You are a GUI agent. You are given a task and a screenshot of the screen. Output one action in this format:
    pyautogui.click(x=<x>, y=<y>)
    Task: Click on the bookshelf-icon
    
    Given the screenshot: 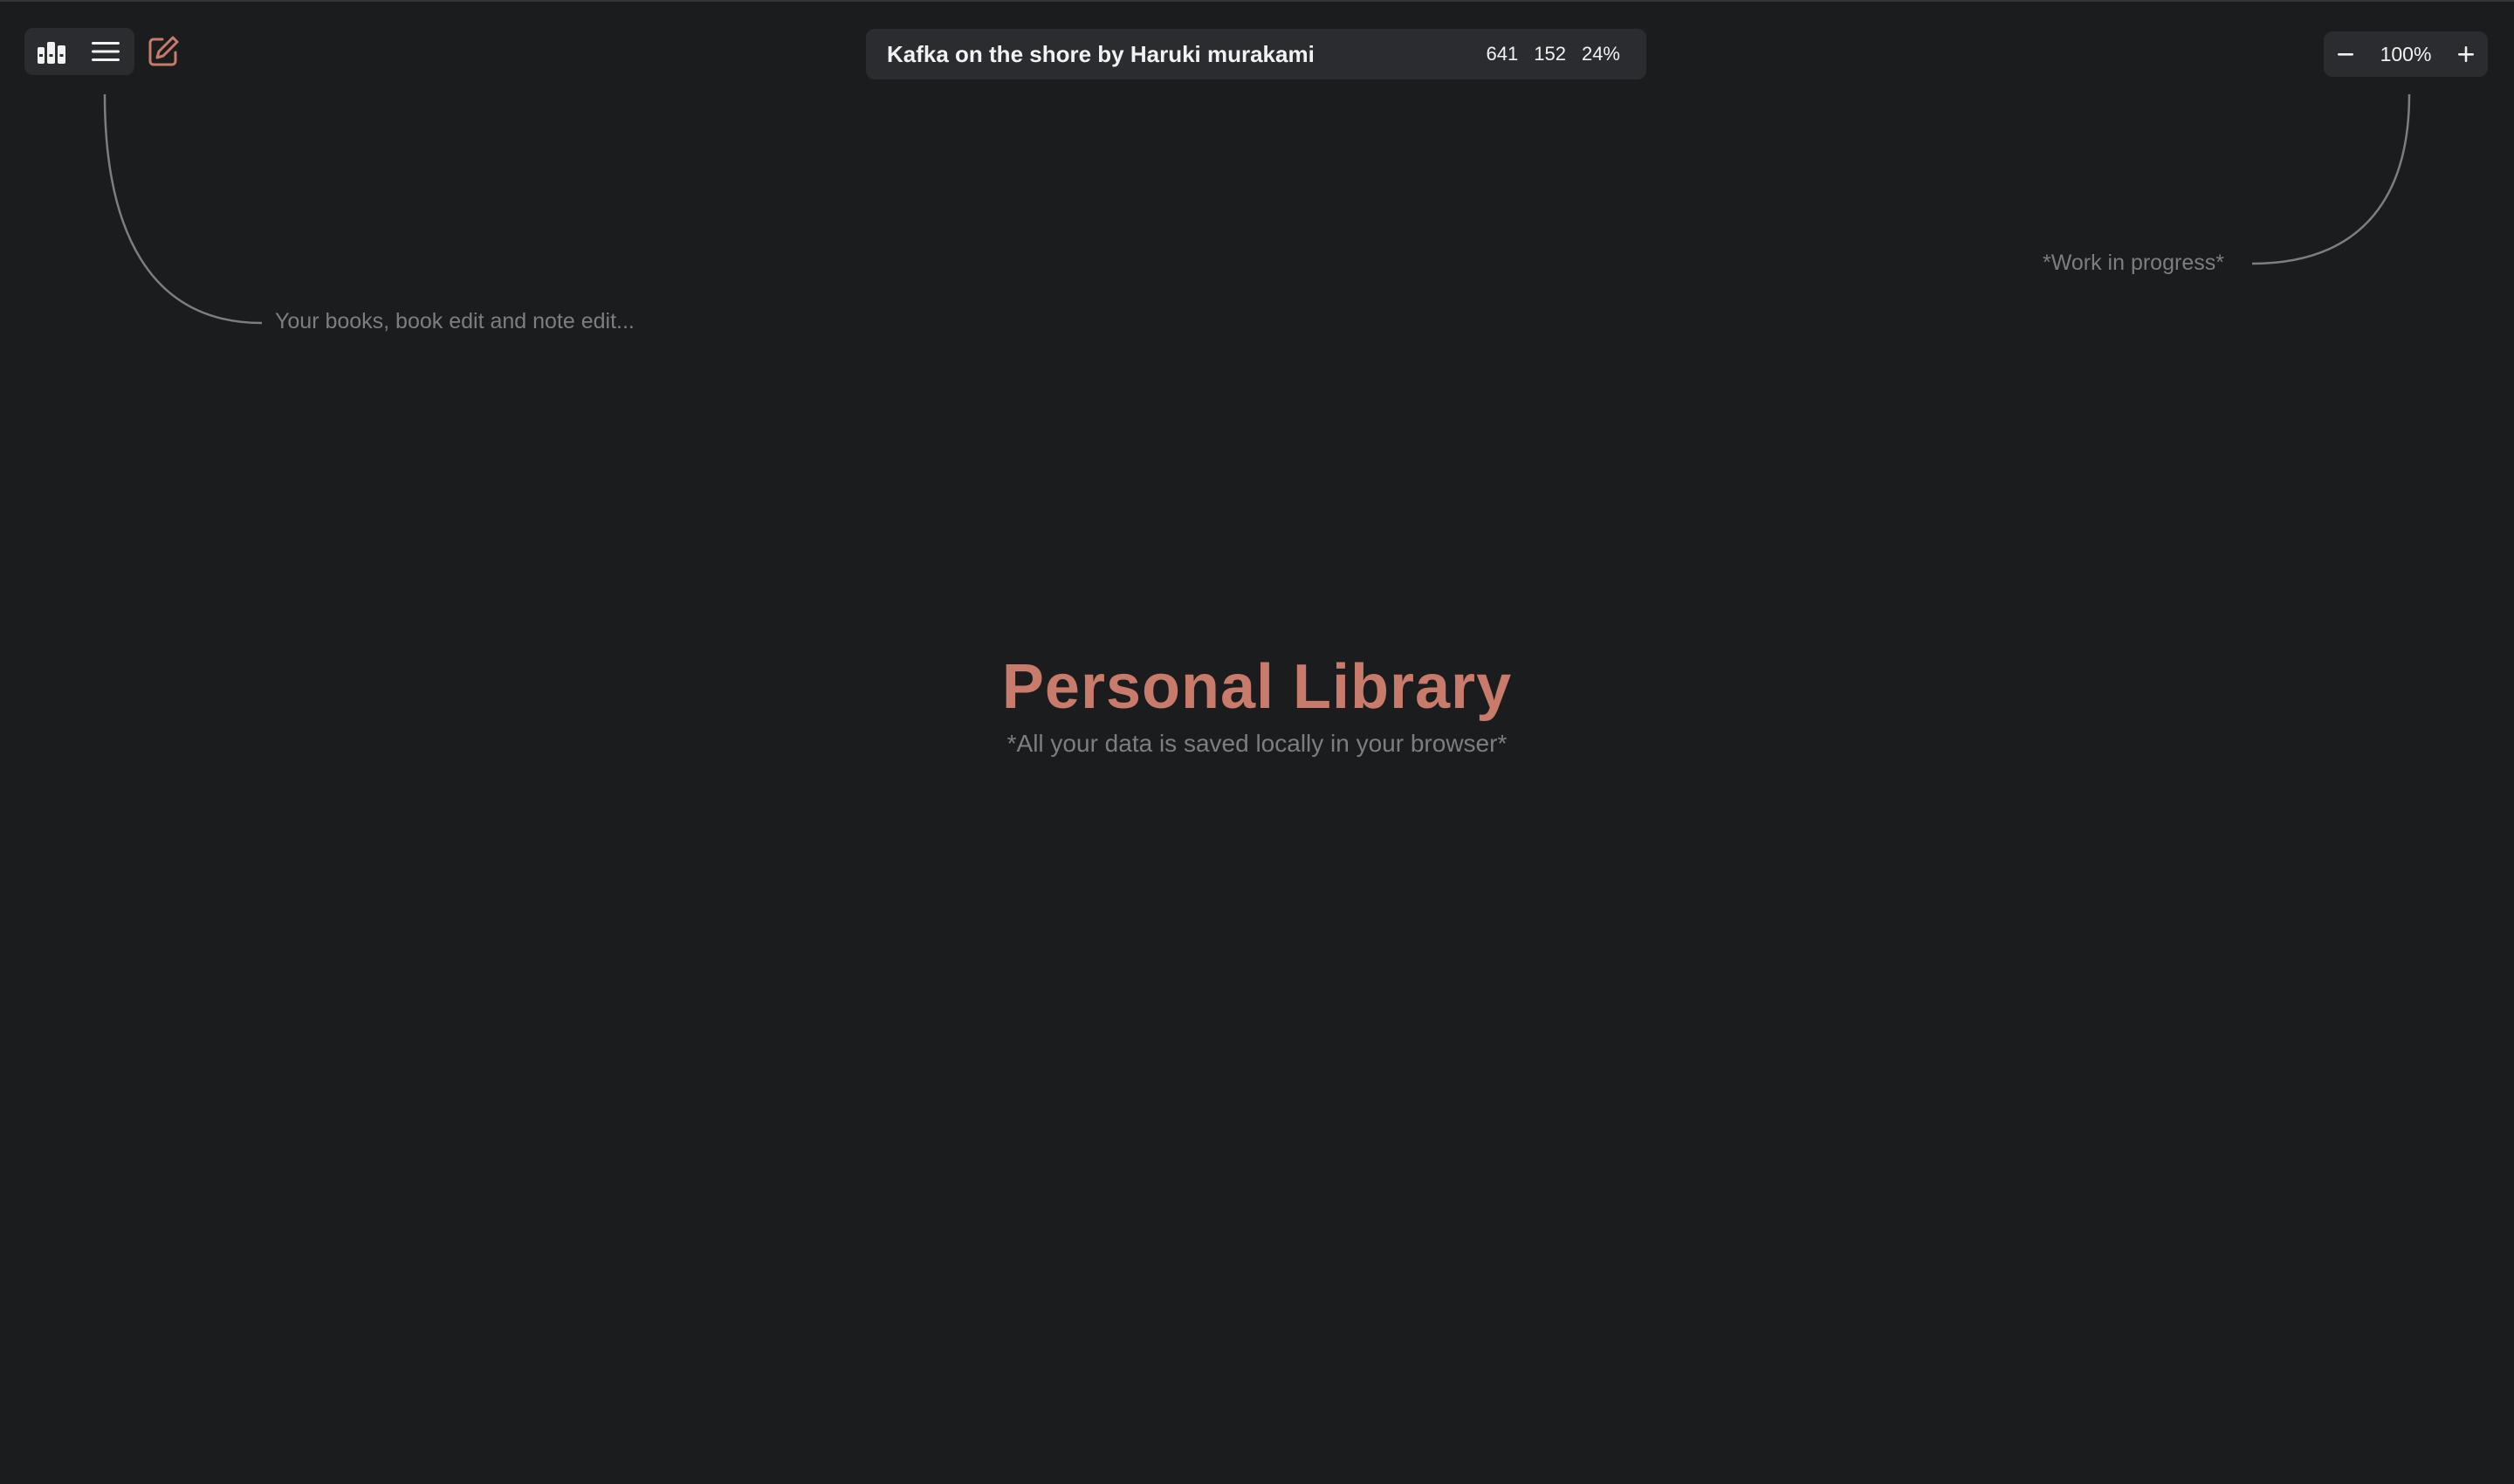 What is the action you would take?
    pyautogui.click(x=51, y=53)
    